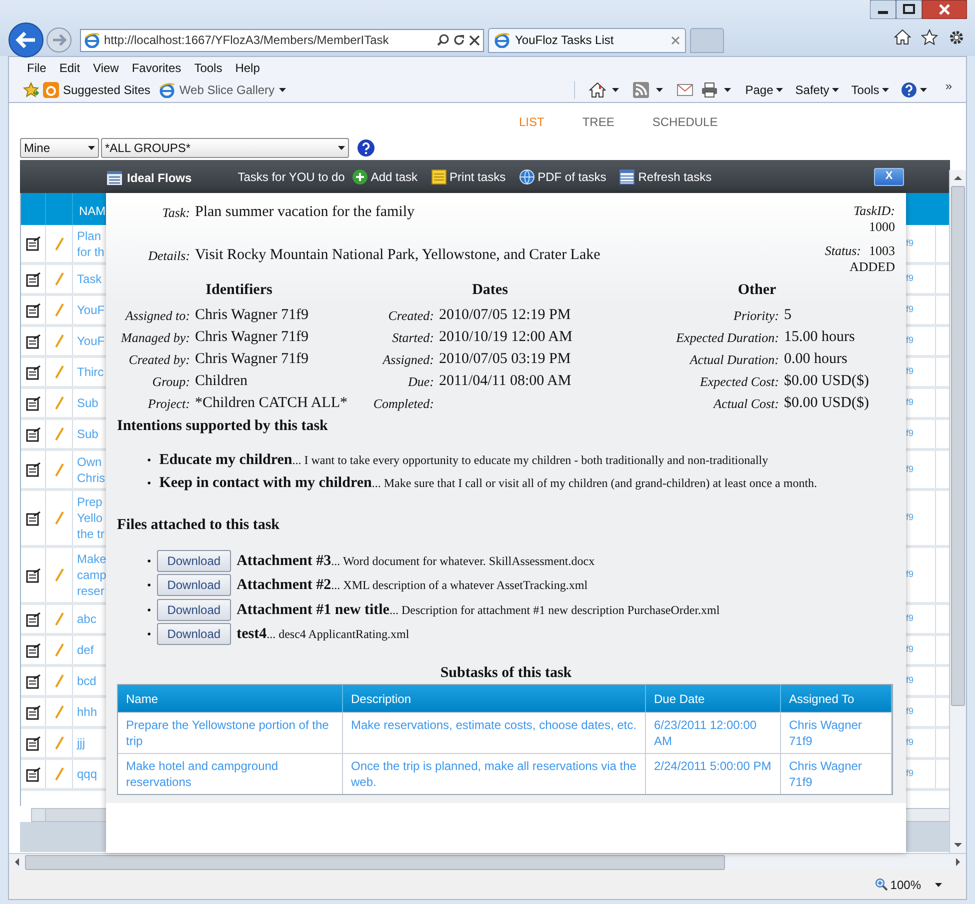  I want to click on task-link-fragment: qqq, so click(91, 774).